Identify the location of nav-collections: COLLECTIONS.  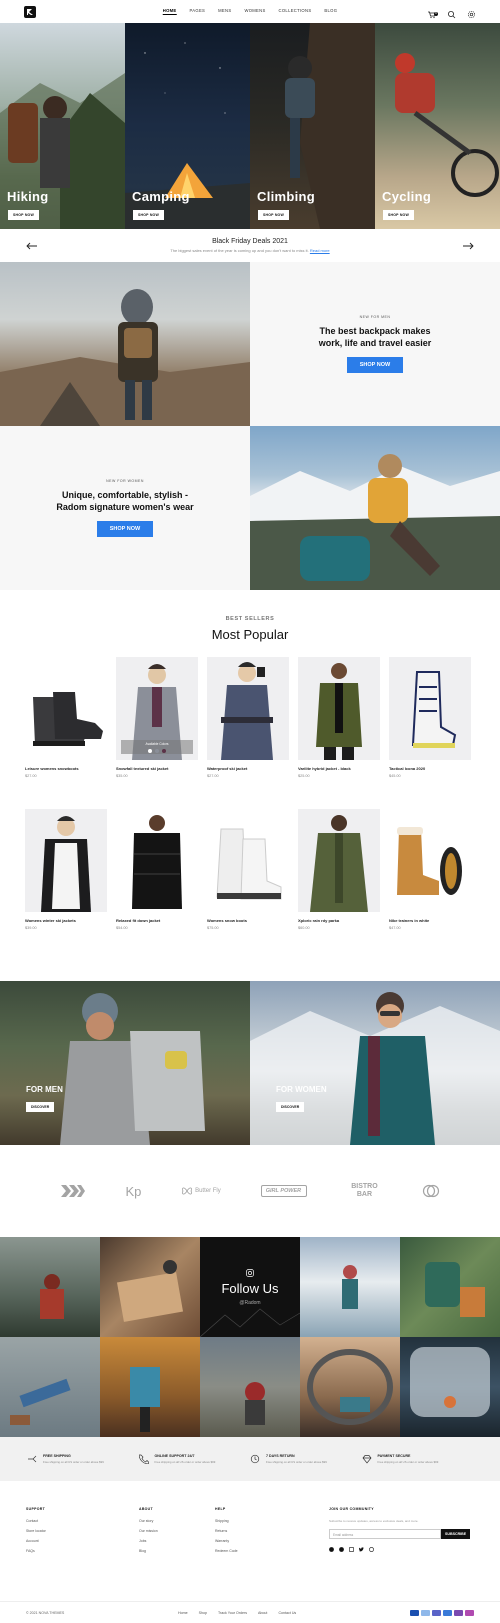
(295, 11).